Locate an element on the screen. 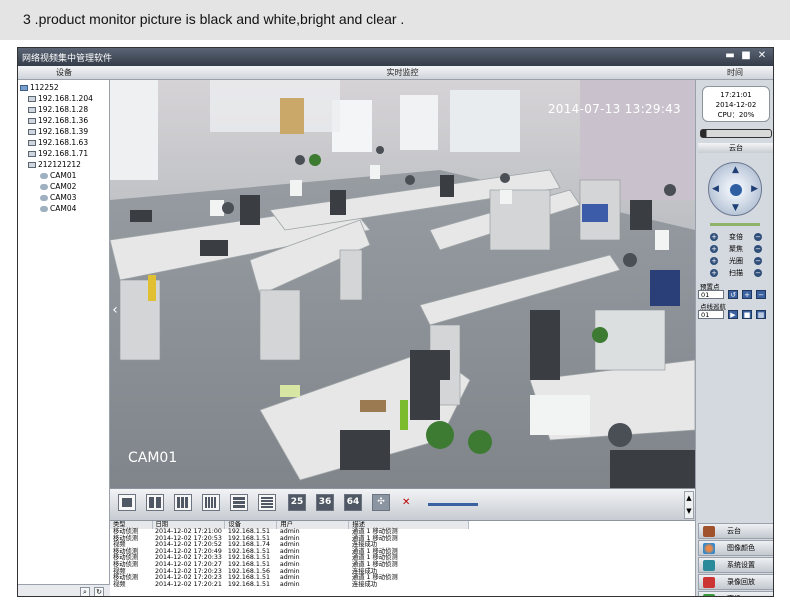 The width and height of the screenshot is (790, 604). iris-label: 光圈 is located at coordinates (736, 261).